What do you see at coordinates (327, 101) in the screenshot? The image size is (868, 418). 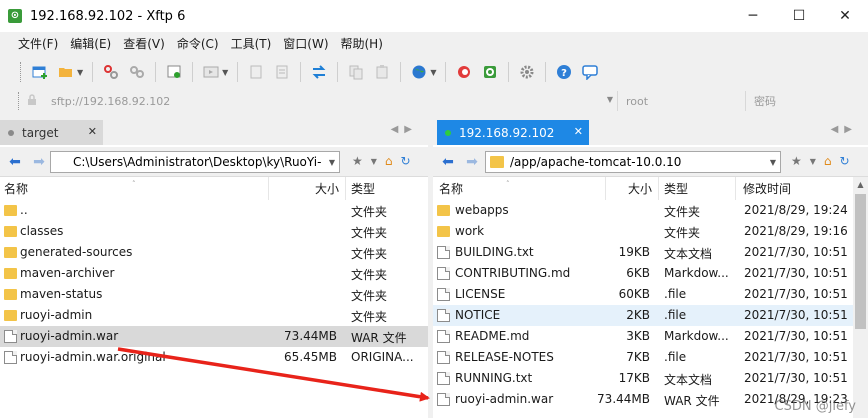 I see `host-address-input: sftp://192.168.92.102 ▼` at bounding box center [327, 101].